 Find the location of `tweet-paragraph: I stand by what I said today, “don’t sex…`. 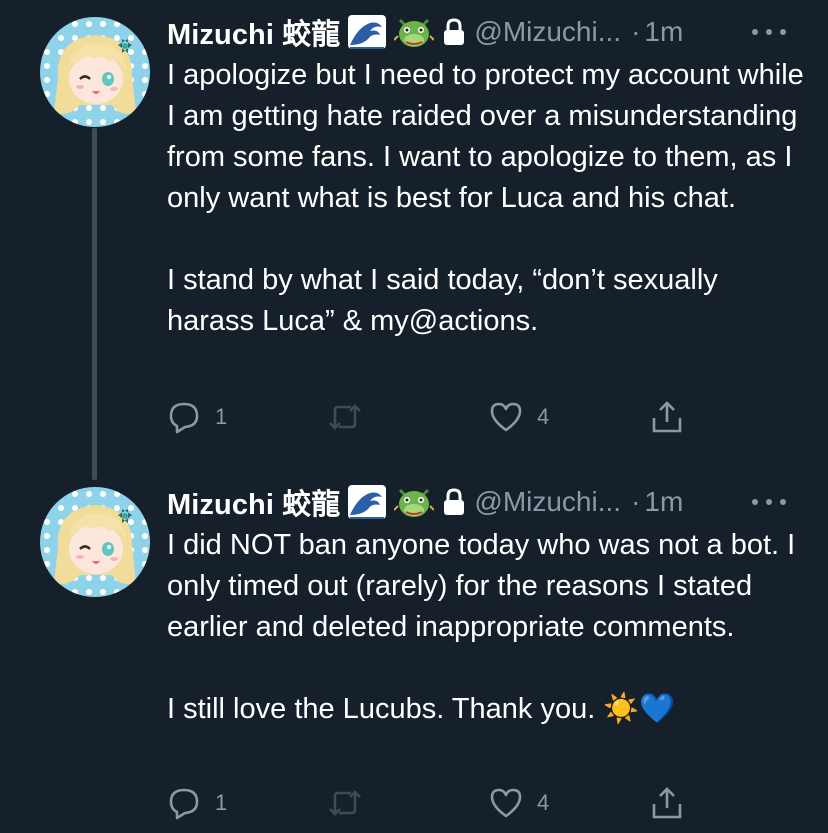

tweet-paragraph: I stand by what I said today, “don’t sex… is located at coordinates (442, 300).